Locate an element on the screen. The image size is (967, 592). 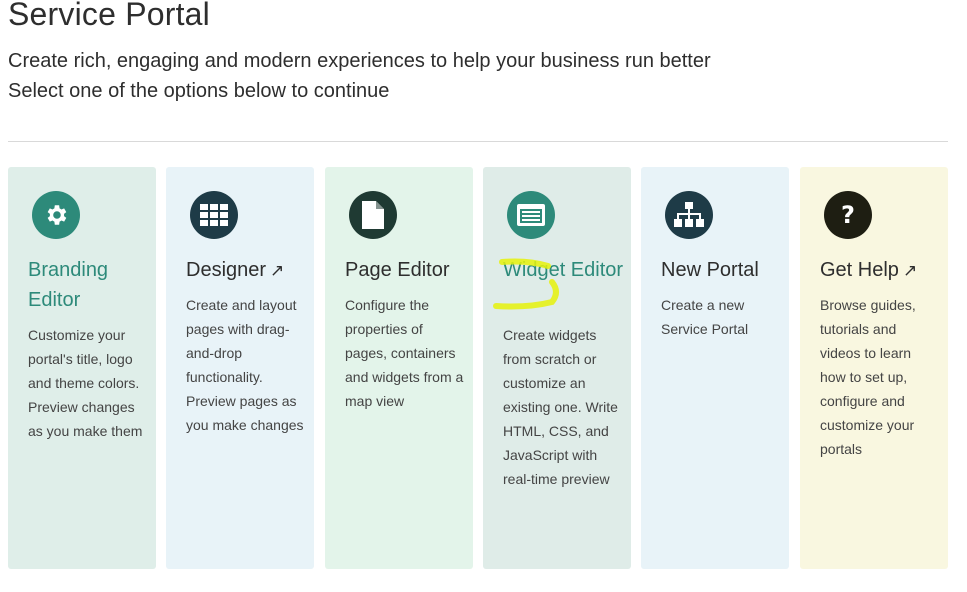
sitemap-icon is located at coordinates (689, 215).